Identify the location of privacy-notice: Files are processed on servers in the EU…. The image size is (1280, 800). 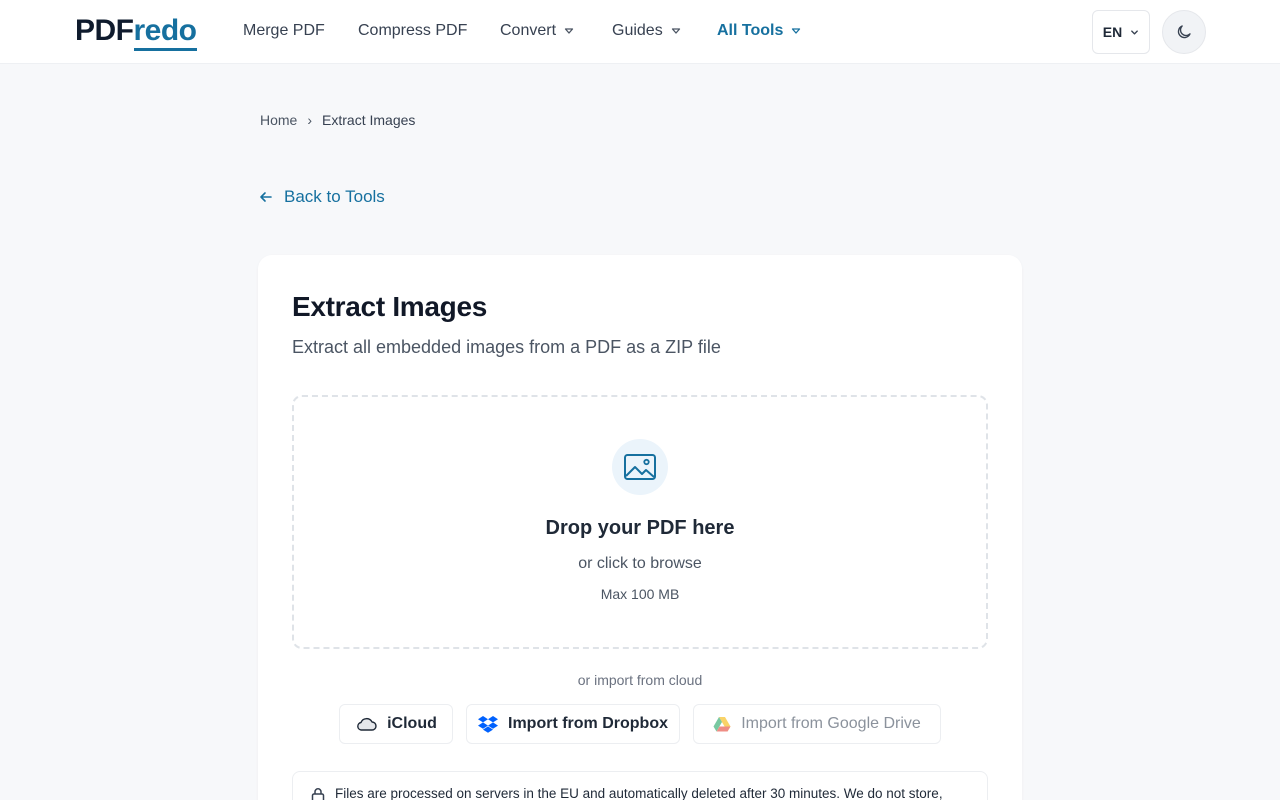
(640, 785).